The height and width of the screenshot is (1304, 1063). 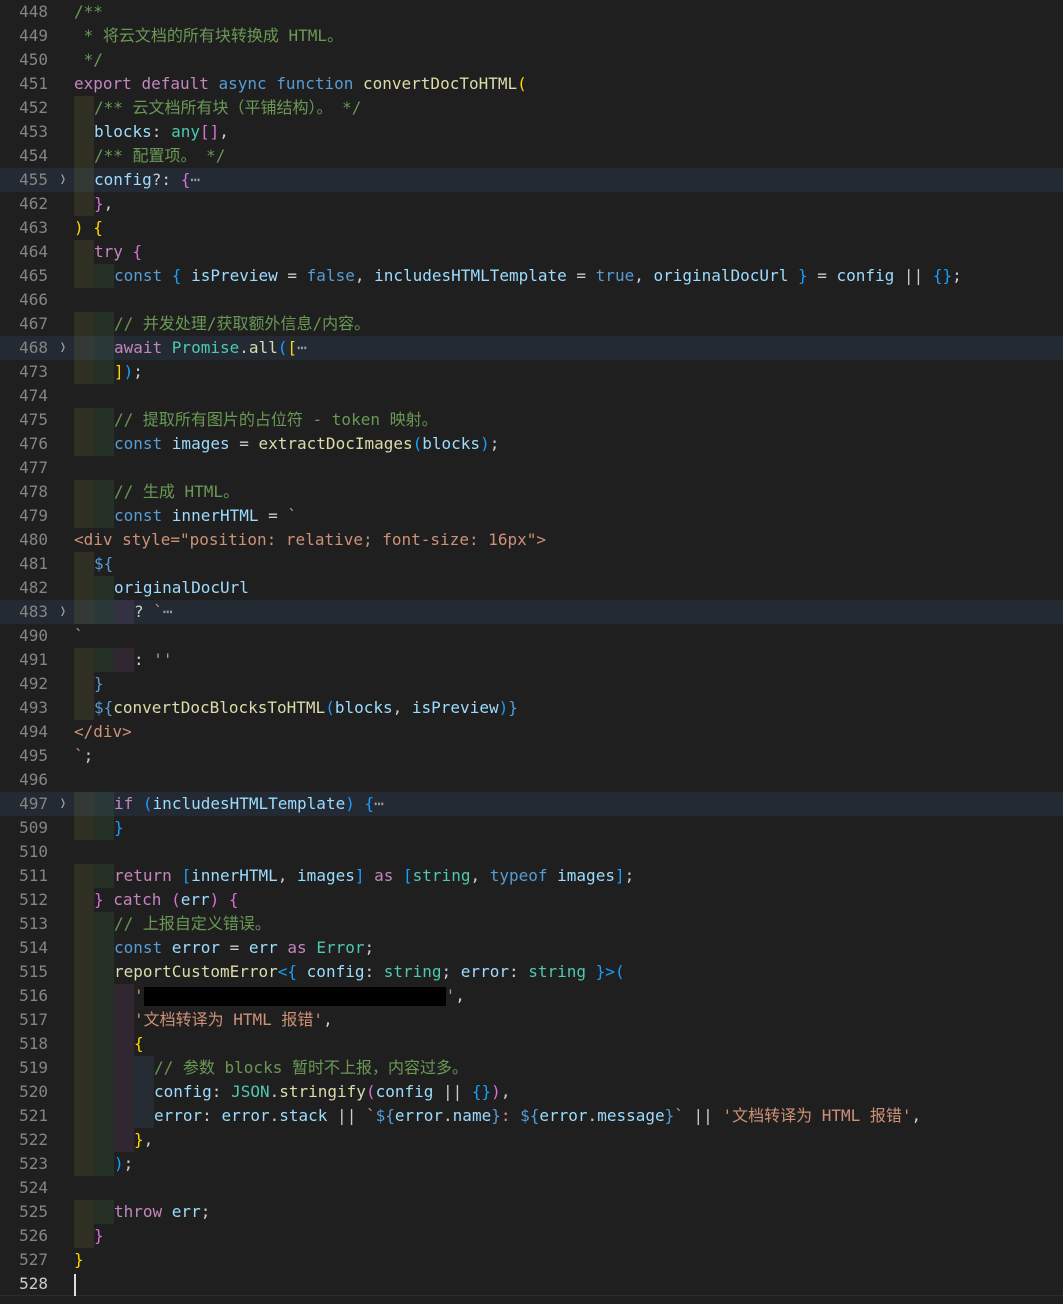 I want to click on code-line: 468 ❯ await Promise.all([⋯, so click(x=531, y=348).